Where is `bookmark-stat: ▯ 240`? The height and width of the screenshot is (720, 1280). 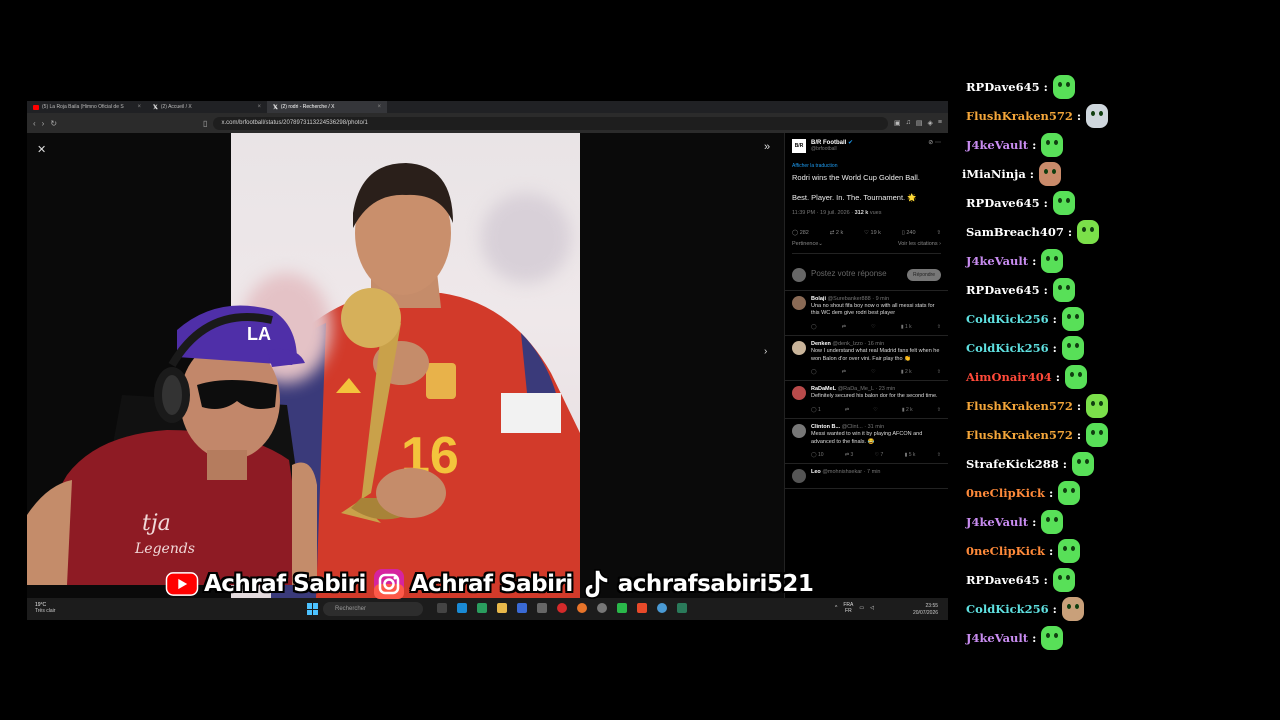 bookmark-stat: ▯ 240 is located at coordinates (909, 233).